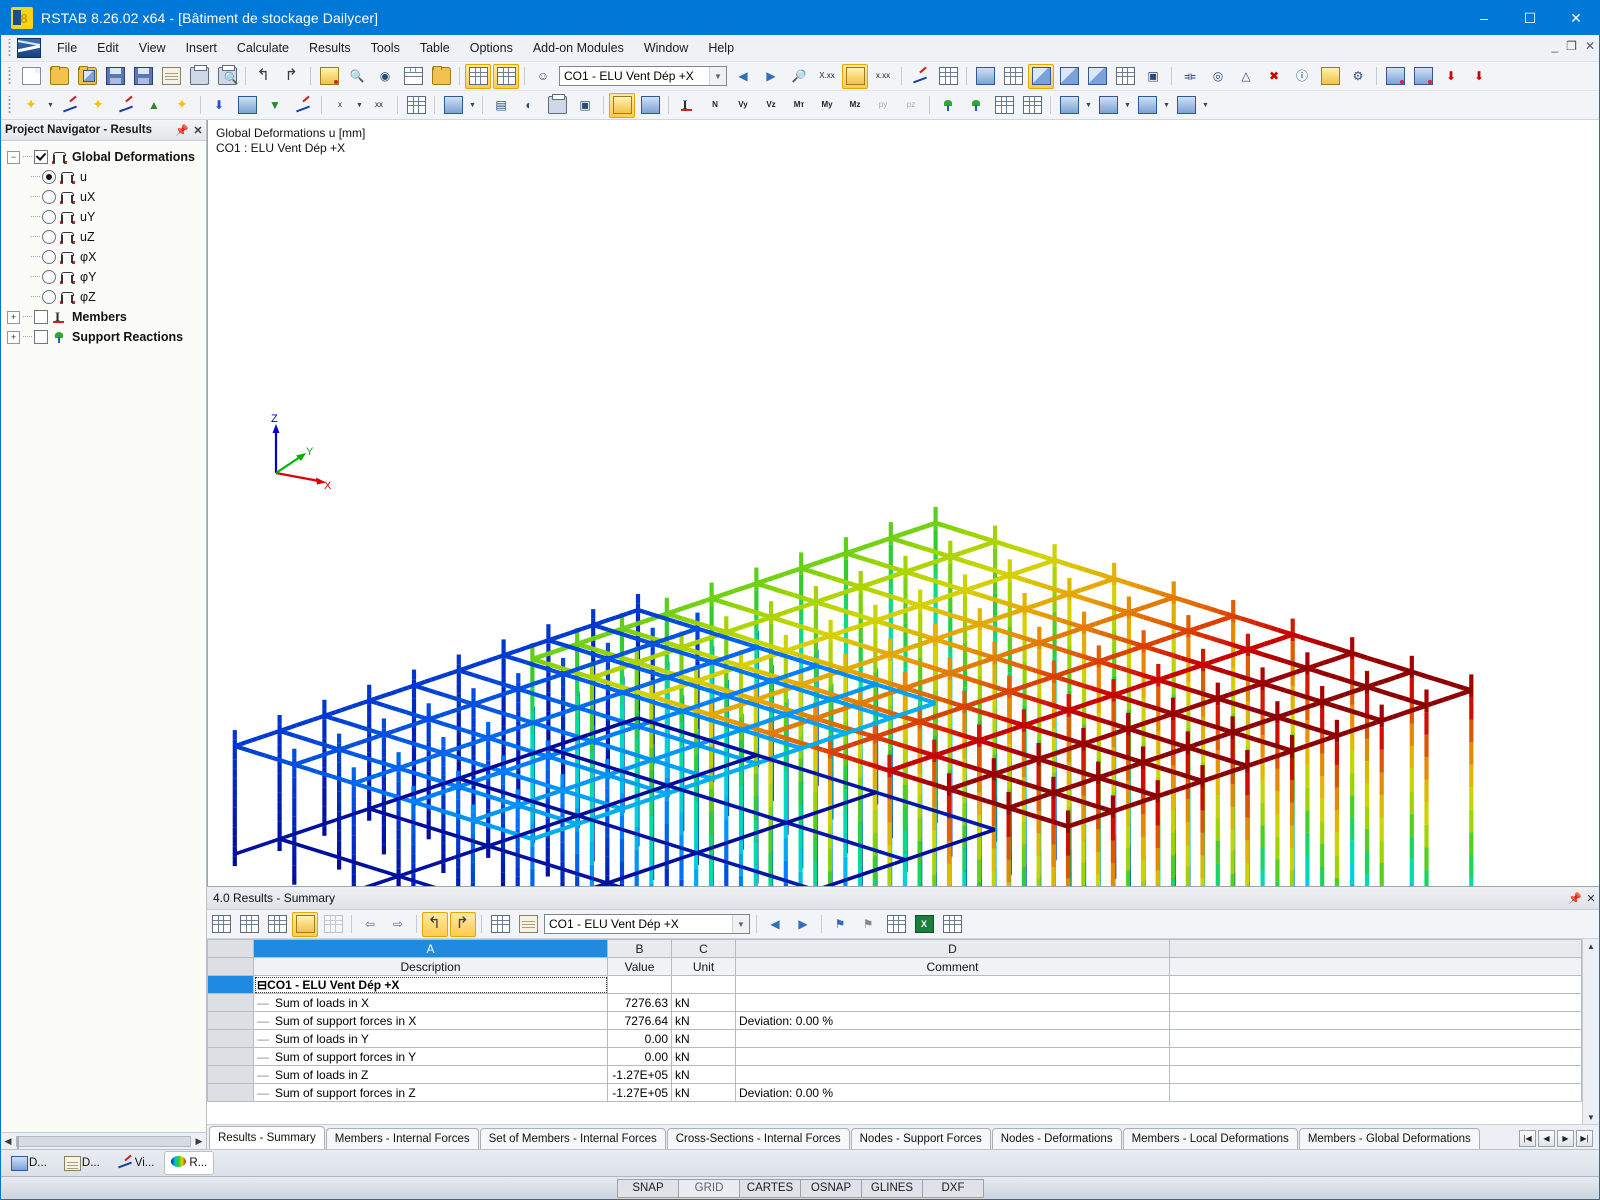 The height and width of the screenshot is (1200, 1600). What do you see at coordinates (952, 924) in the screenshot?
I see `calculator-icon` at bounding box center [952, 924].